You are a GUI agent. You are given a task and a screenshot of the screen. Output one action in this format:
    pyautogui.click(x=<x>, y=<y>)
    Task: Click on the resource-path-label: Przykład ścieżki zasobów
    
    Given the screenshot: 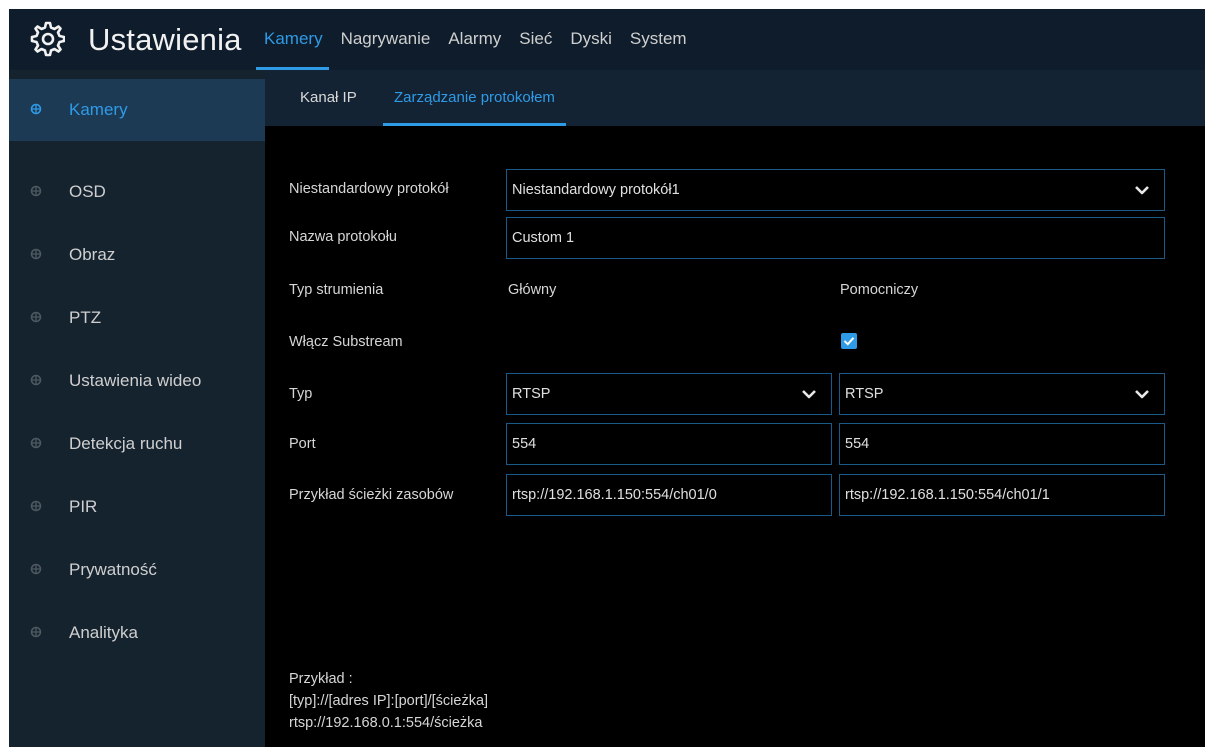 What is the action you would take?
    pyautogui.click(x=371, y=495)
    